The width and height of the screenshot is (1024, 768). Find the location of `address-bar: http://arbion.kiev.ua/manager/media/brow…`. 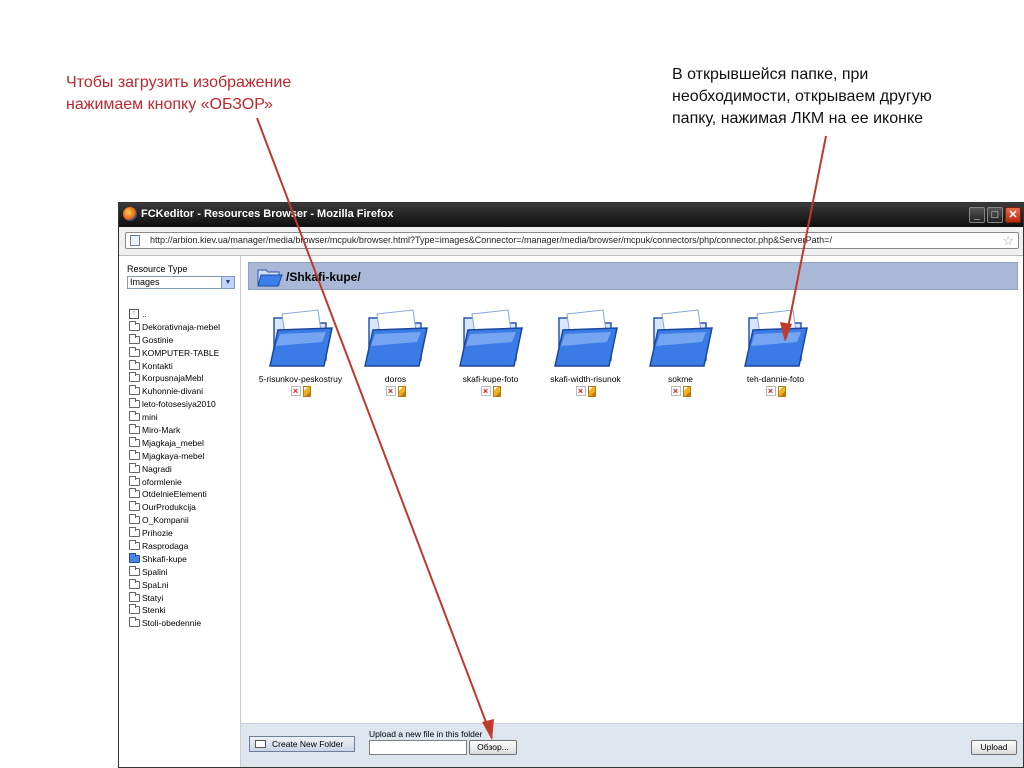

address-bar: http://arbion.kiev.ua/manager/media/brow… is located at coordinates (571, 241).